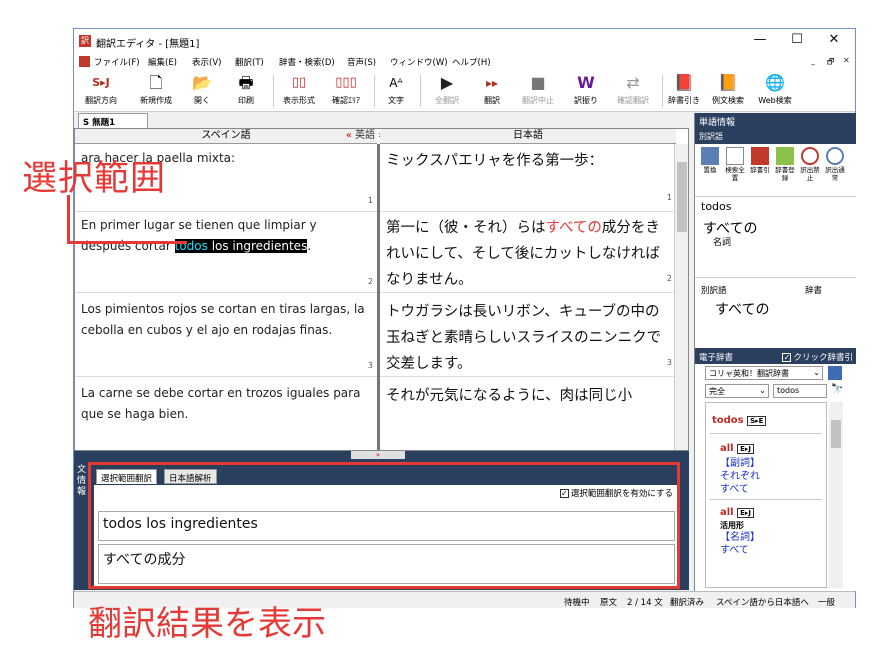 The image size is (874, 654). Describe the element at coordinates (846, 60) in the screenshot. I see `mdi-close-button: ✕` at that location.